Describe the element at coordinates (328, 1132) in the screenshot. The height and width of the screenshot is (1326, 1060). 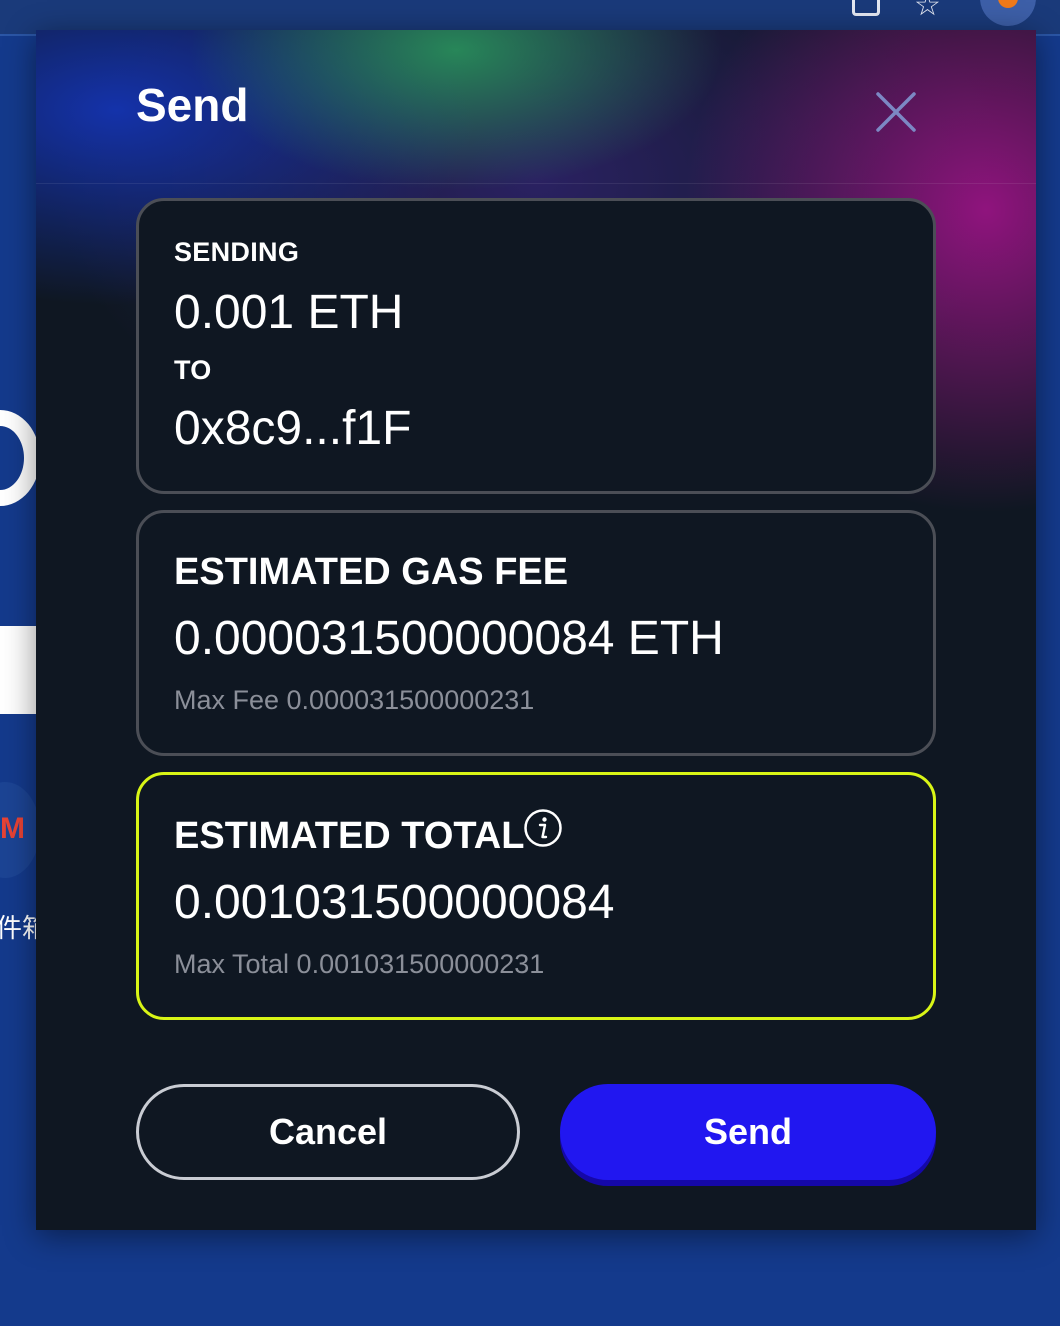
I see `cancel-button: Cancel` at that location.